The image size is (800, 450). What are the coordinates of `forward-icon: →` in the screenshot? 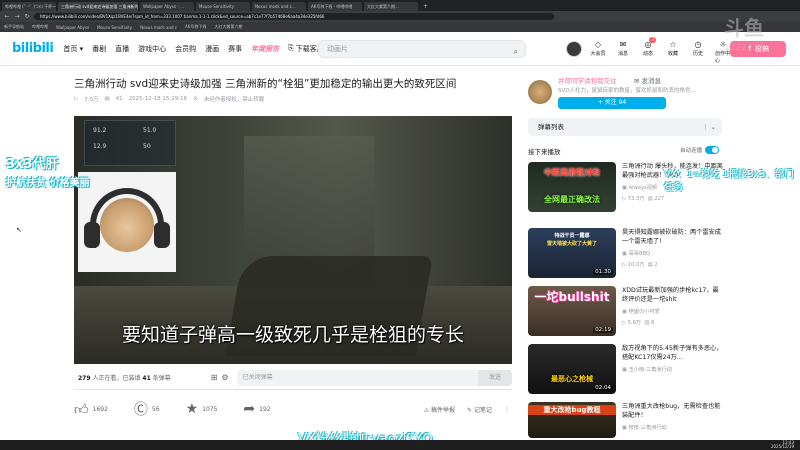 It's located at (17, 16).